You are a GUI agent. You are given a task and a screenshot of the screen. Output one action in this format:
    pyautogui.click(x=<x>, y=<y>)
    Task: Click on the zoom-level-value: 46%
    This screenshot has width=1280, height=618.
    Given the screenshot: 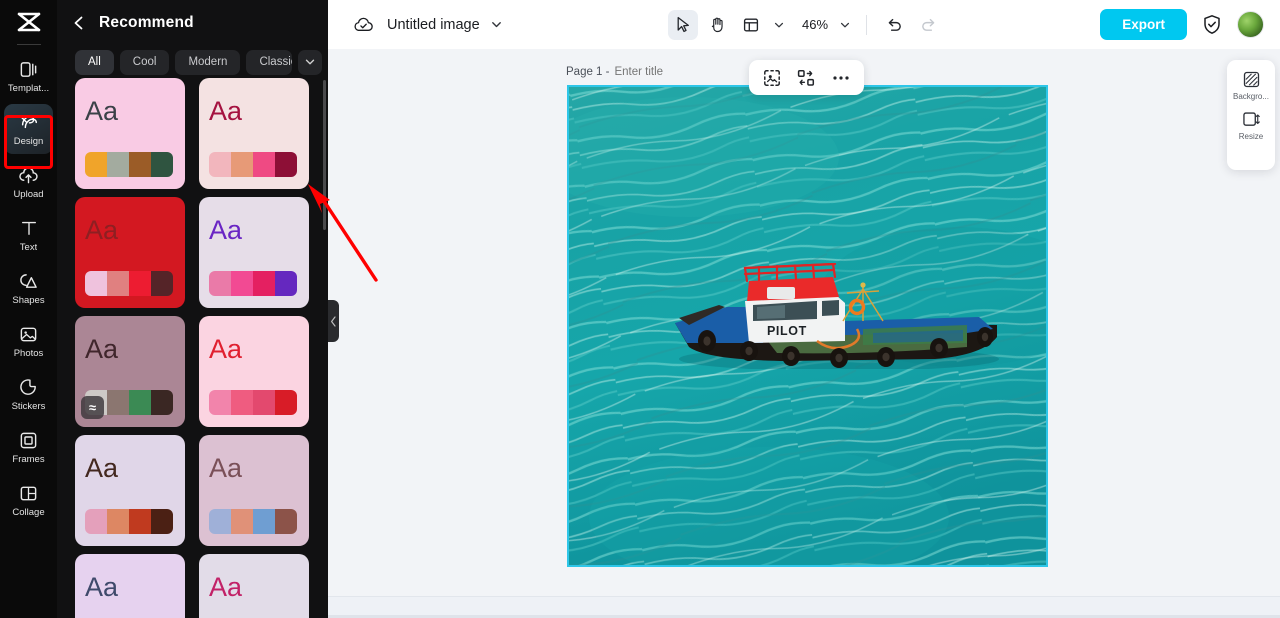 What is the action you would take?
    pyautogui.click(x=815, y=24)
    